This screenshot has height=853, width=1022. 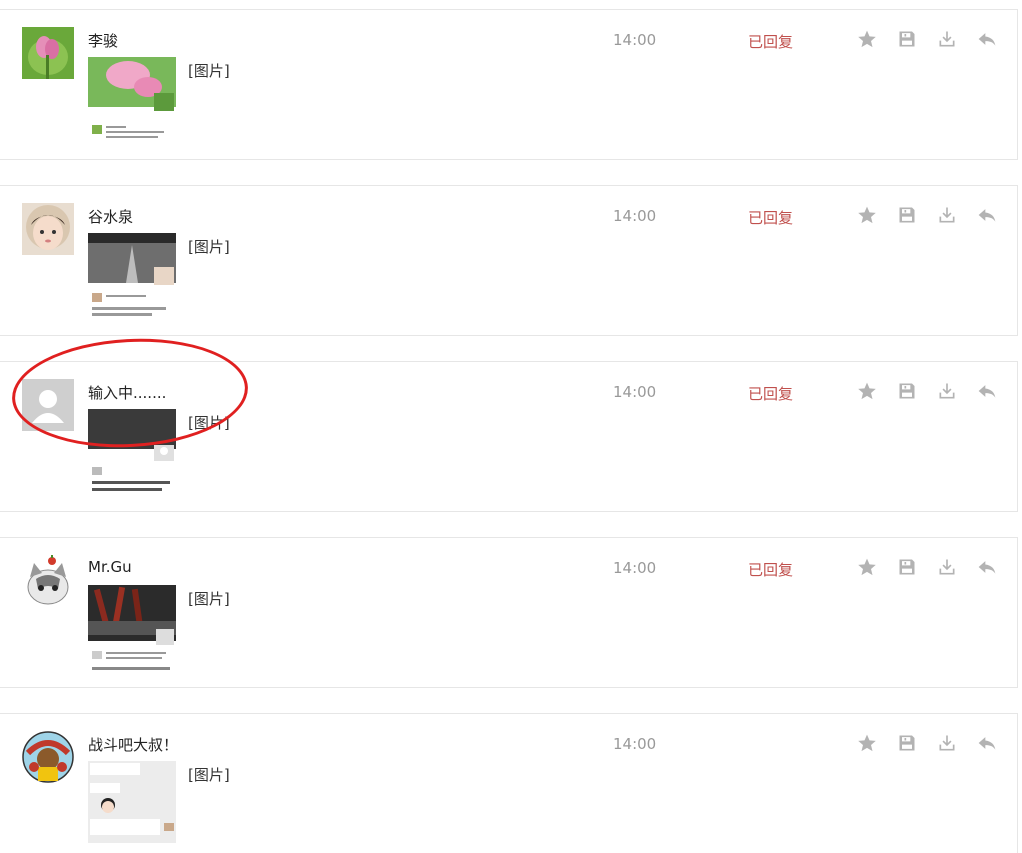 I want to click on sender-name: 战斗吧大叔！, so click(x=133, y=744).